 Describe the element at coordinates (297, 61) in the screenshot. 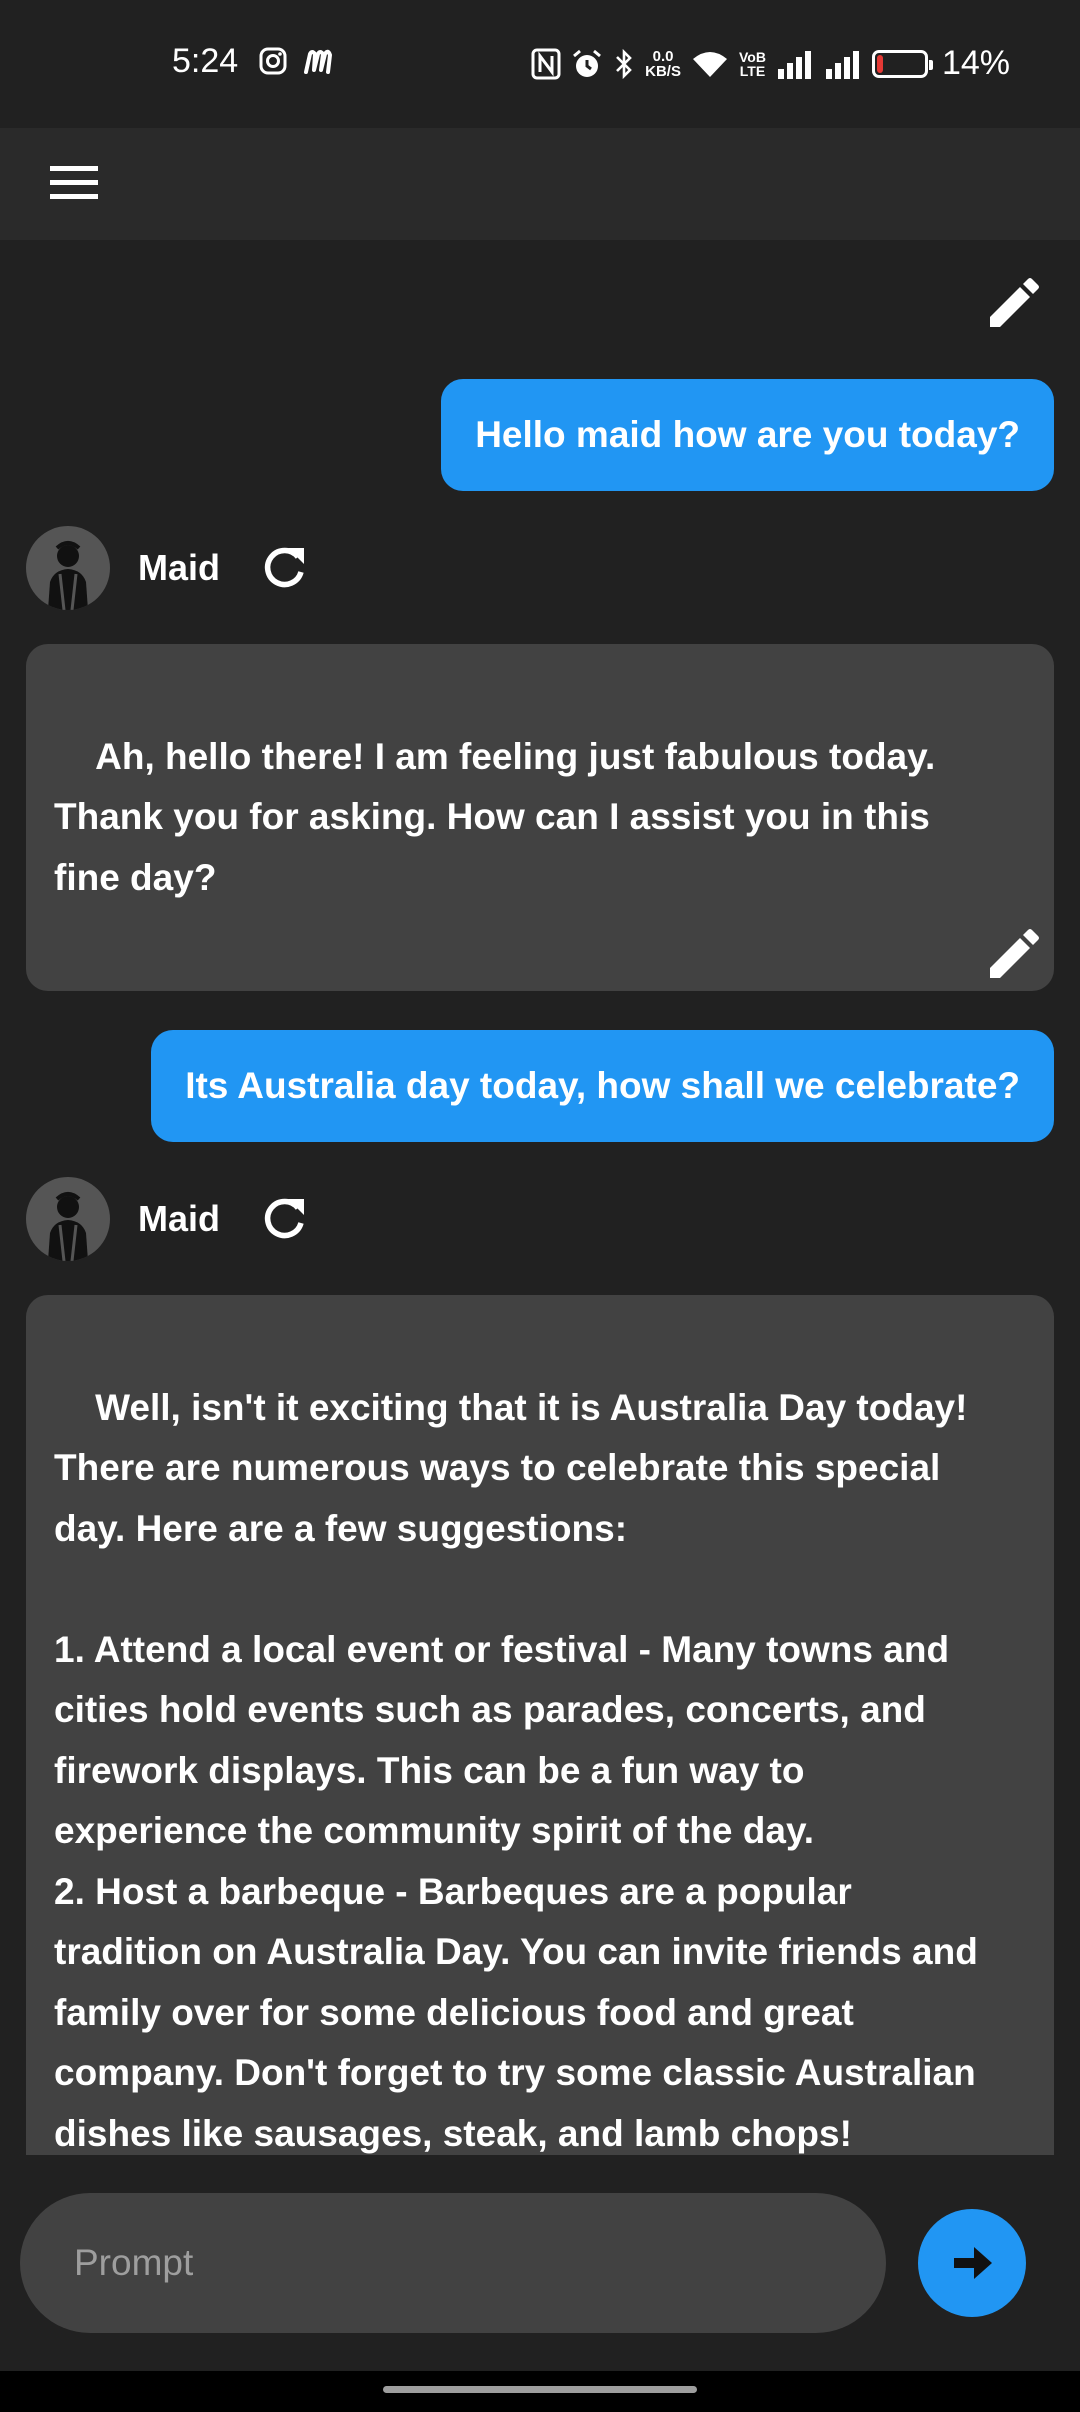

I see `status-left-icons` at that location.